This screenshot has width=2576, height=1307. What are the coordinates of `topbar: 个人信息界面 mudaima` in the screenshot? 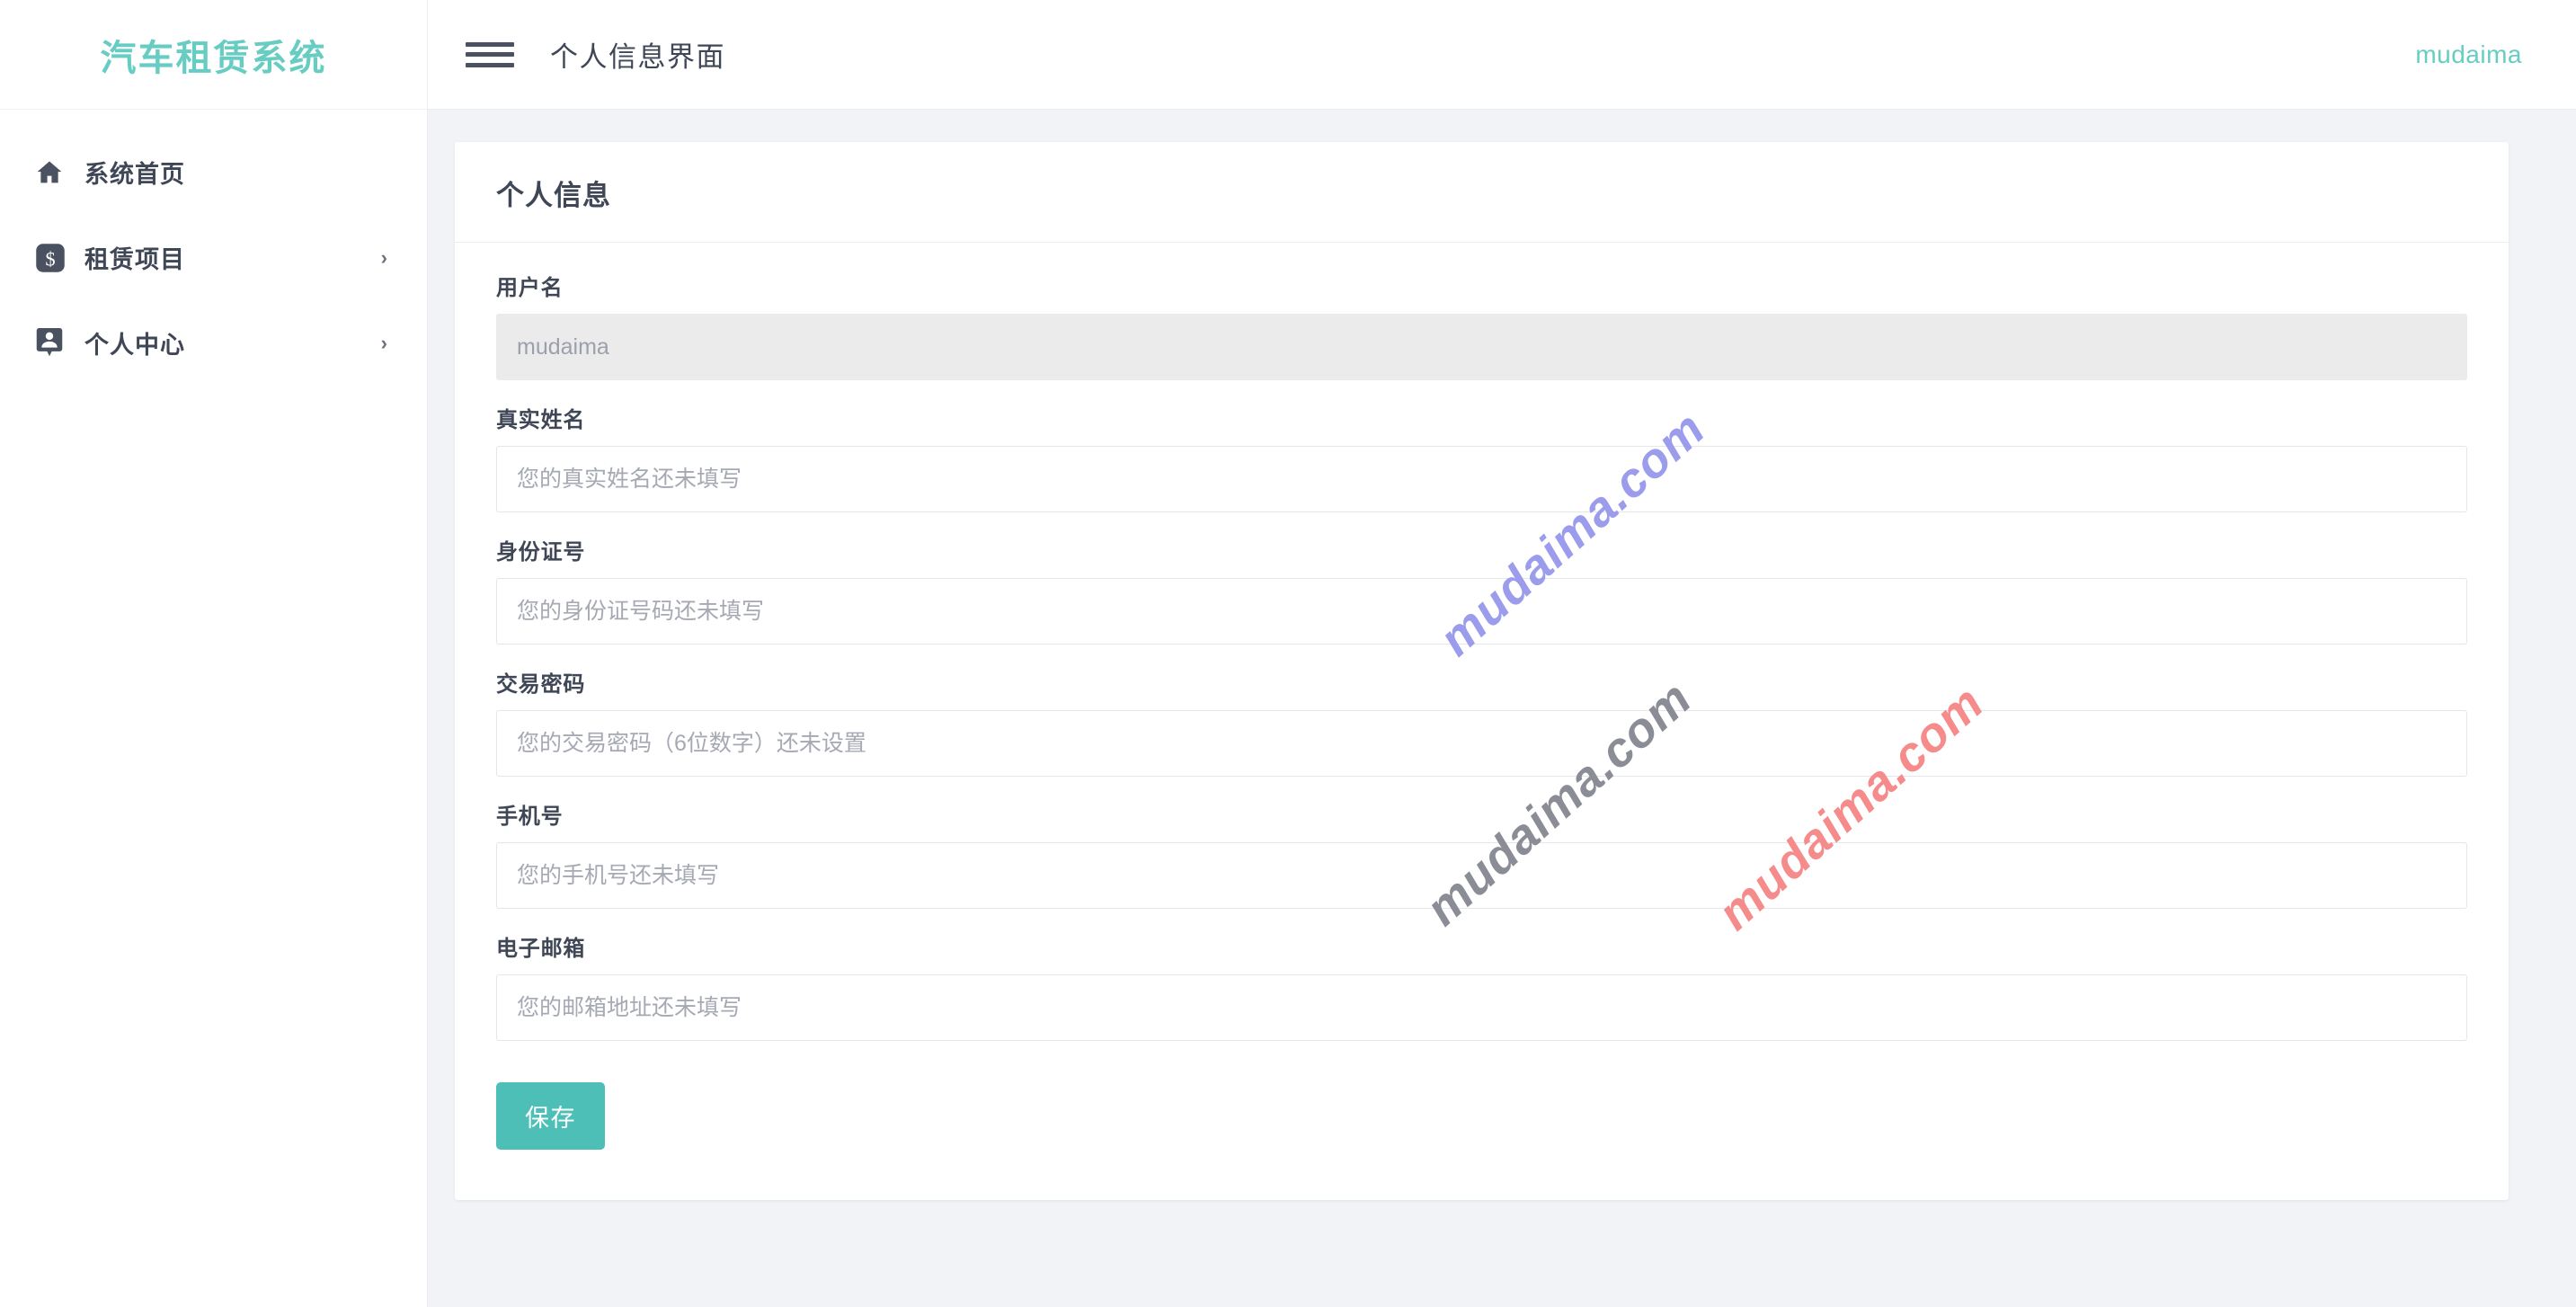 It's located at (1502, 55).